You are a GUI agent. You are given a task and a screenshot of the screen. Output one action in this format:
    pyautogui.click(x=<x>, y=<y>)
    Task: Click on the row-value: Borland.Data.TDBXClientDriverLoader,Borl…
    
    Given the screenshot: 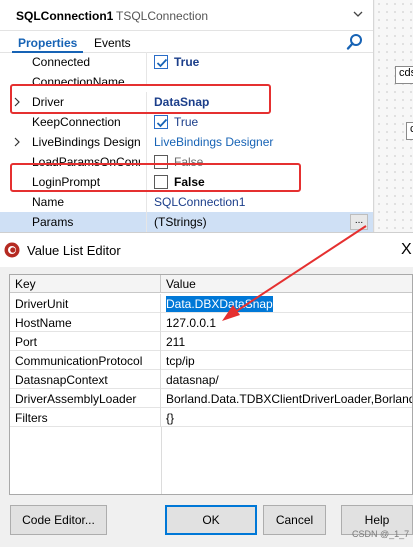 What is the action you would take?
    pyautogui.click(x=286, y=398)
    